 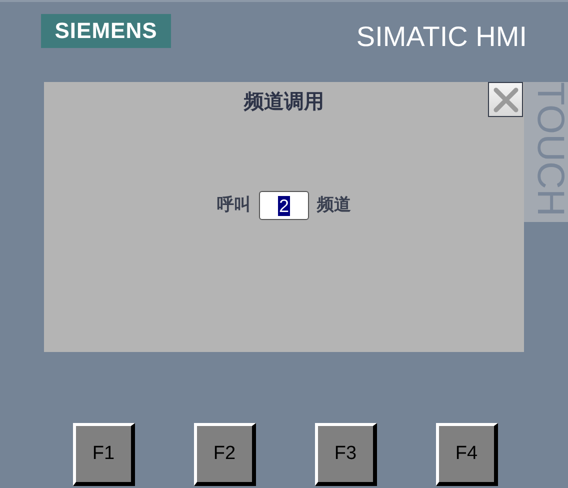 I want to click on dialog-title: 频道调用, so click(x=284, y=101).